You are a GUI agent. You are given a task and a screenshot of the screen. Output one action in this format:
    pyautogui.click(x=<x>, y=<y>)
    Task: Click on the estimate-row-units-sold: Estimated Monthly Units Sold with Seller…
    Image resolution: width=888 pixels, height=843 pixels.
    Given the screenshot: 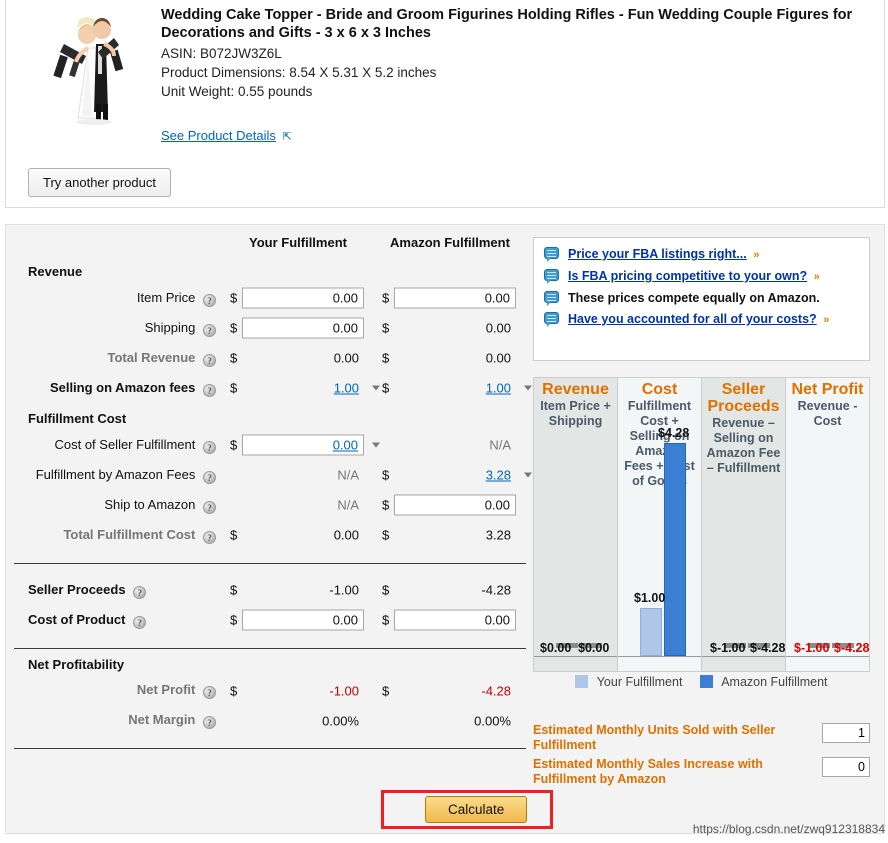 What is the action you would take?
    pyautogui.click(x=701, y=738)
    